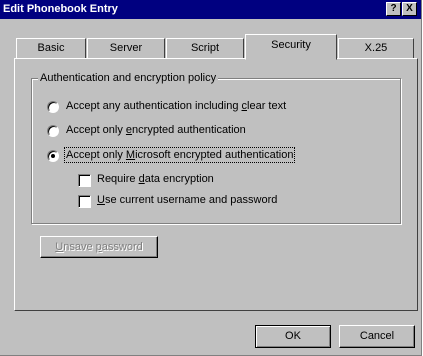  I want to click on help-button: ?, so click(393, 9).